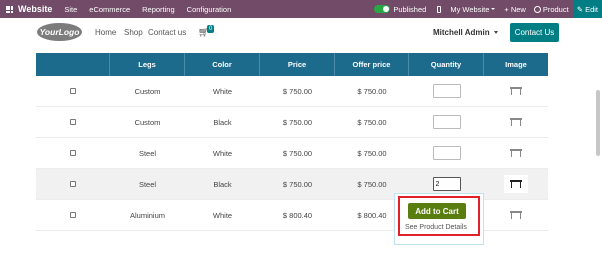 The height and width of the screenshot is (273, 602). Describe the element at coordinates (372, 64) in the screenshot. I see `col-offer-price: Offer price` at that location.